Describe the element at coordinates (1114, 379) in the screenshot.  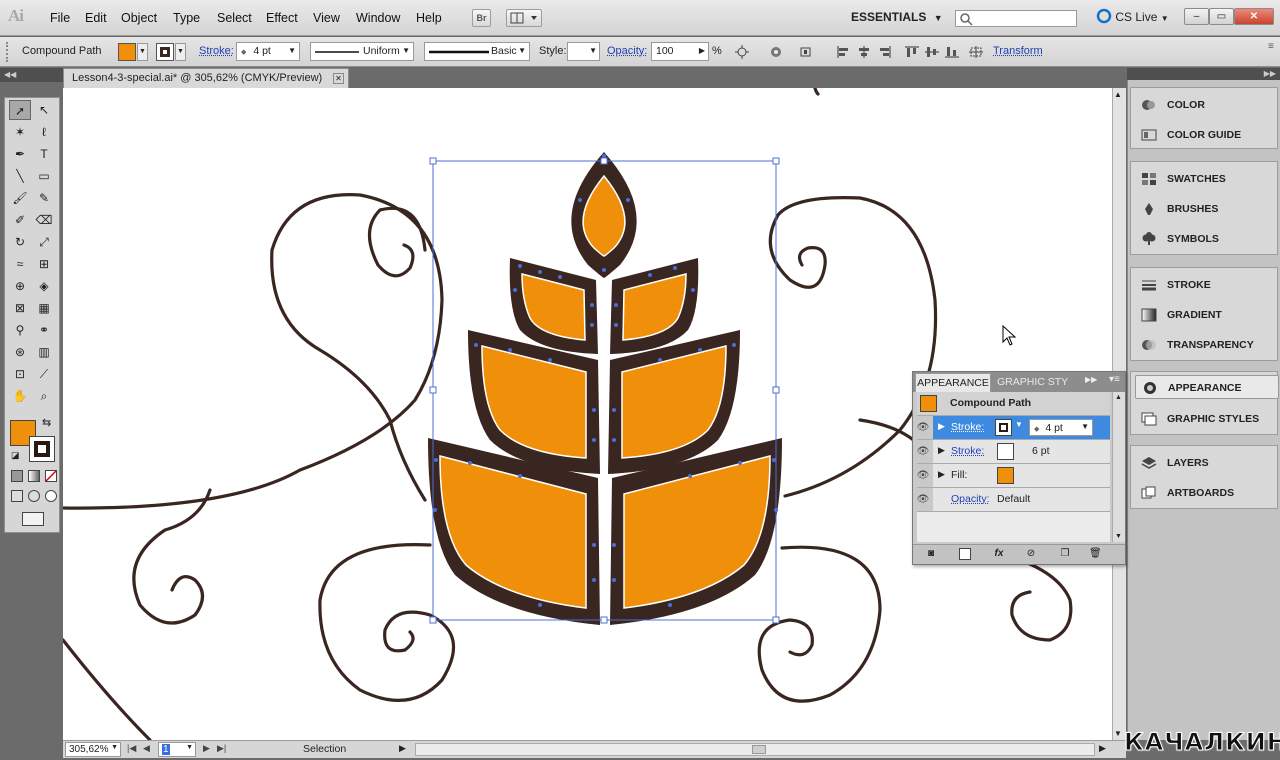
I see `panel-menu-icon: ▾≡` at that location.